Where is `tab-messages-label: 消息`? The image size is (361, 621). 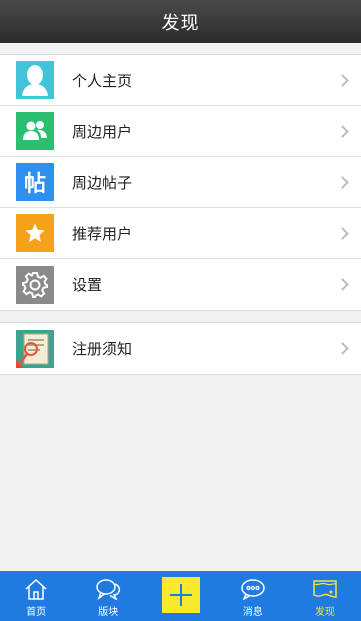
tab-messages-label: 消息 is located at coordinates (252, 612).